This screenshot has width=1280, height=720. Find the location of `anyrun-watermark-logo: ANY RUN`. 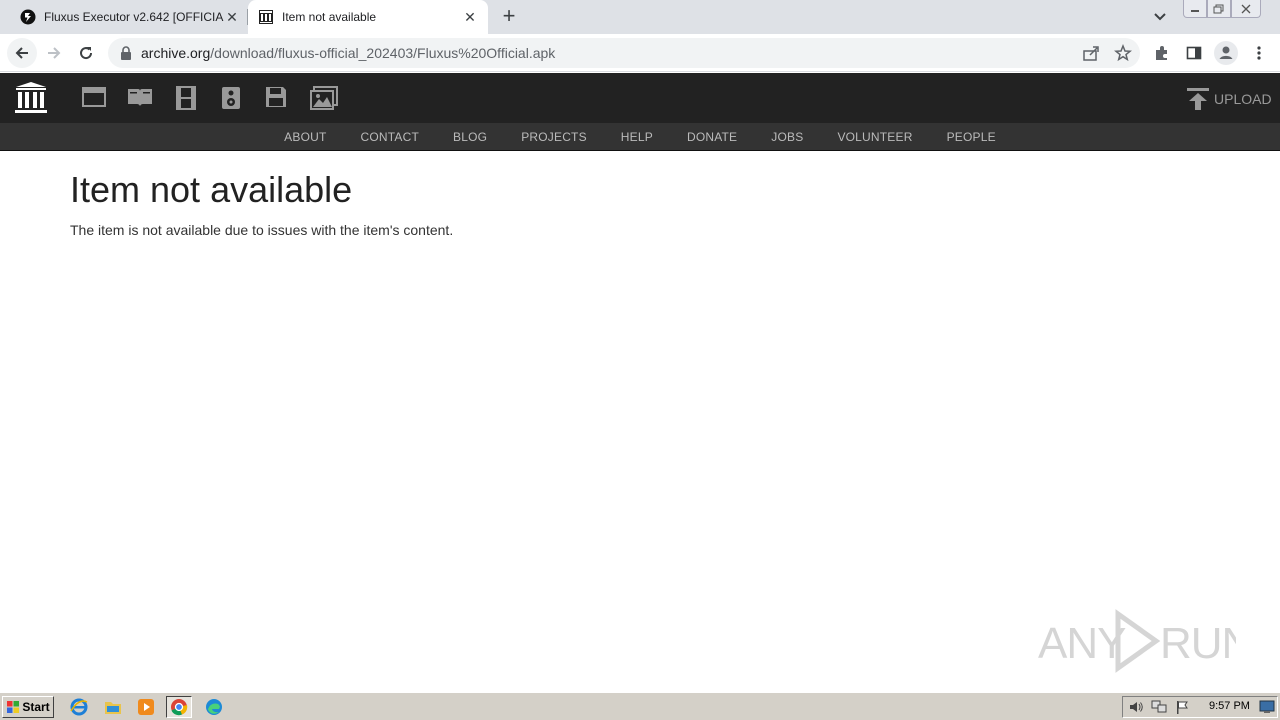

anyrun-watermark-logo: ANY RUN is located at coordinates (1144, 641).